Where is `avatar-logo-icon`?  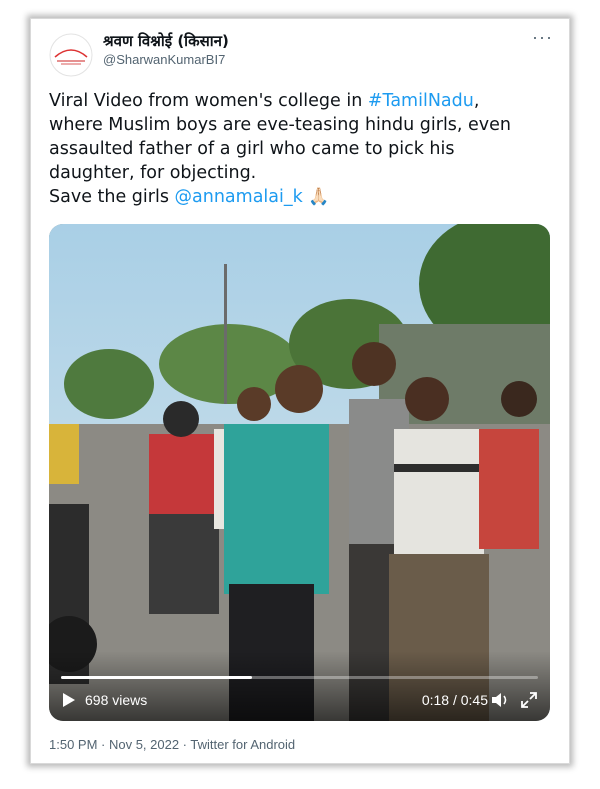
avatar-logo-icon is located at coordinates (71, 55).